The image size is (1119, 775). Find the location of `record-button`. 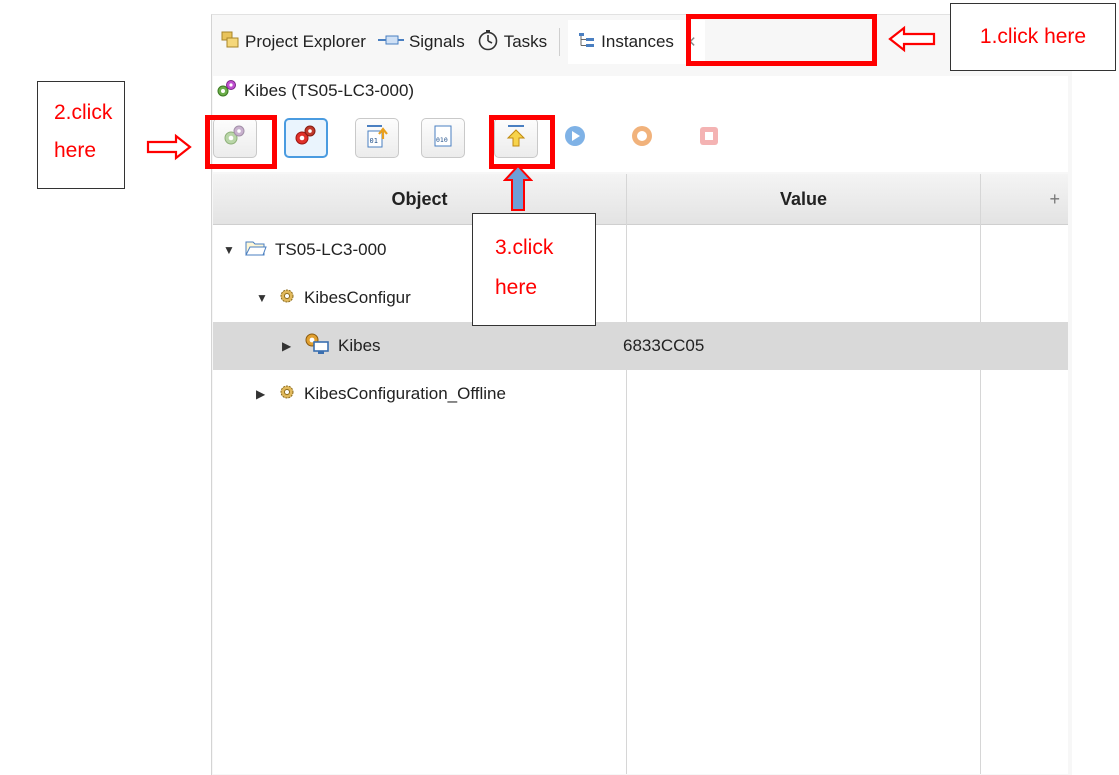

record-button is located at coordinates (642, 138).